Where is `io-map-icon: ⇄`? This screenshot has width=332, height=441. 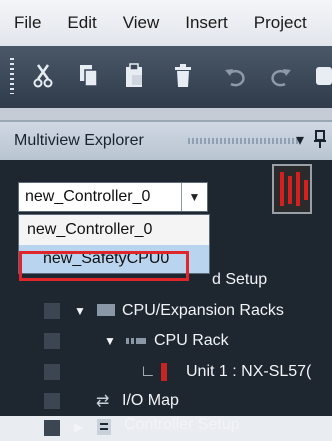
io-map-icon: ⇄ is located at coordinates (103, 401).